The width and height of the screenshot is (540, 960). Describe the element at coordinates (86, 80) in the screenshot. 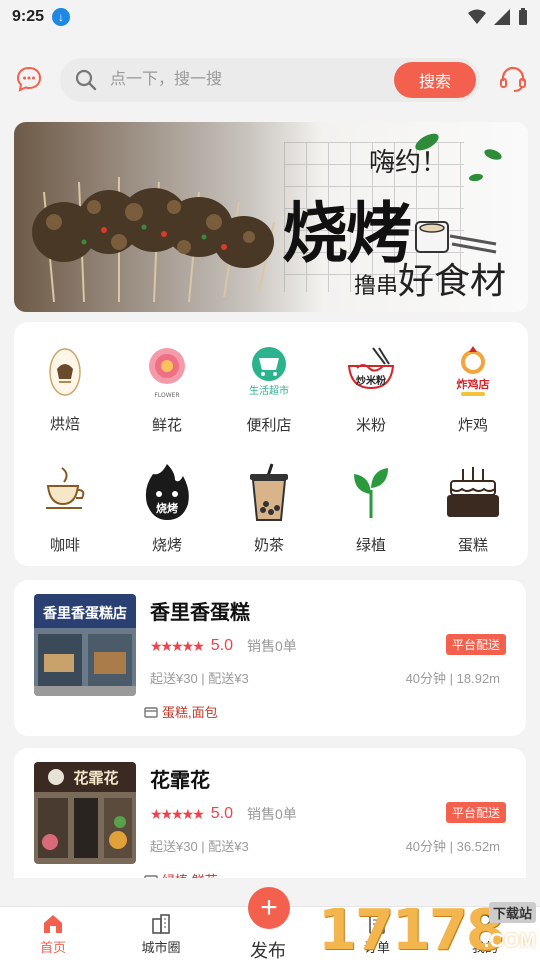

I see `search-icon` at that location.